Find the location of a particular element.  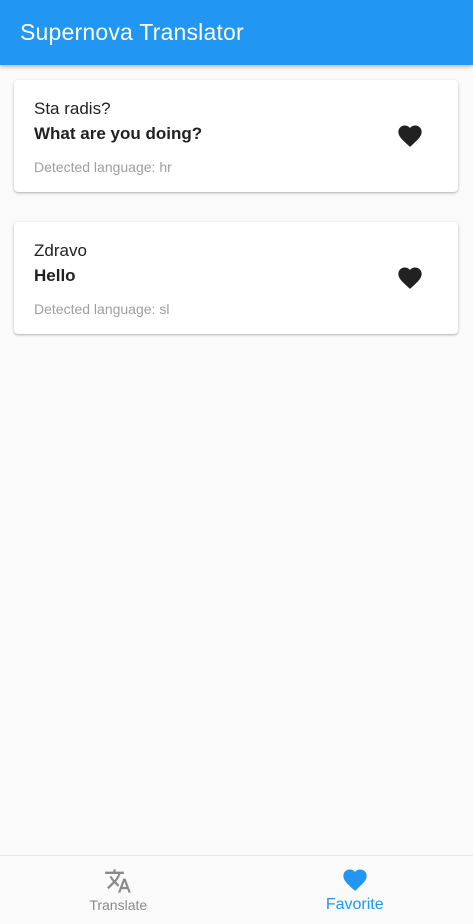

translation-text: Hello is located at coordinates (55, 275).